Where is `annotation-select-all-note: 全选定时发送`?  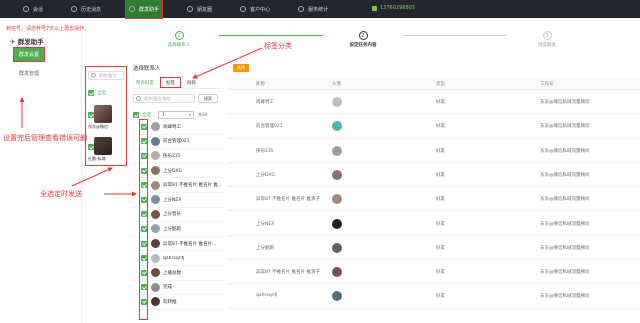
annotation-select-all-note: 全选定时发送 is located at coordinates (61, 194).